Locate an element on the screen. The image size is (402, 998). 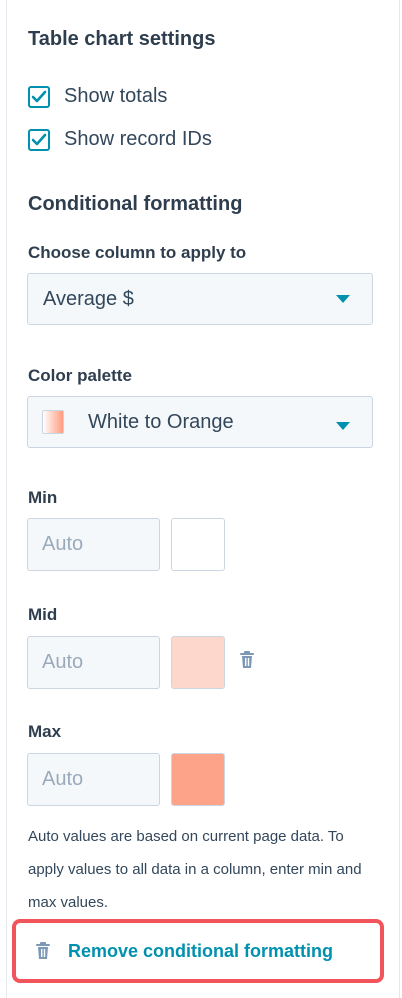
max-label: Max is located at coordinates (45, 731).